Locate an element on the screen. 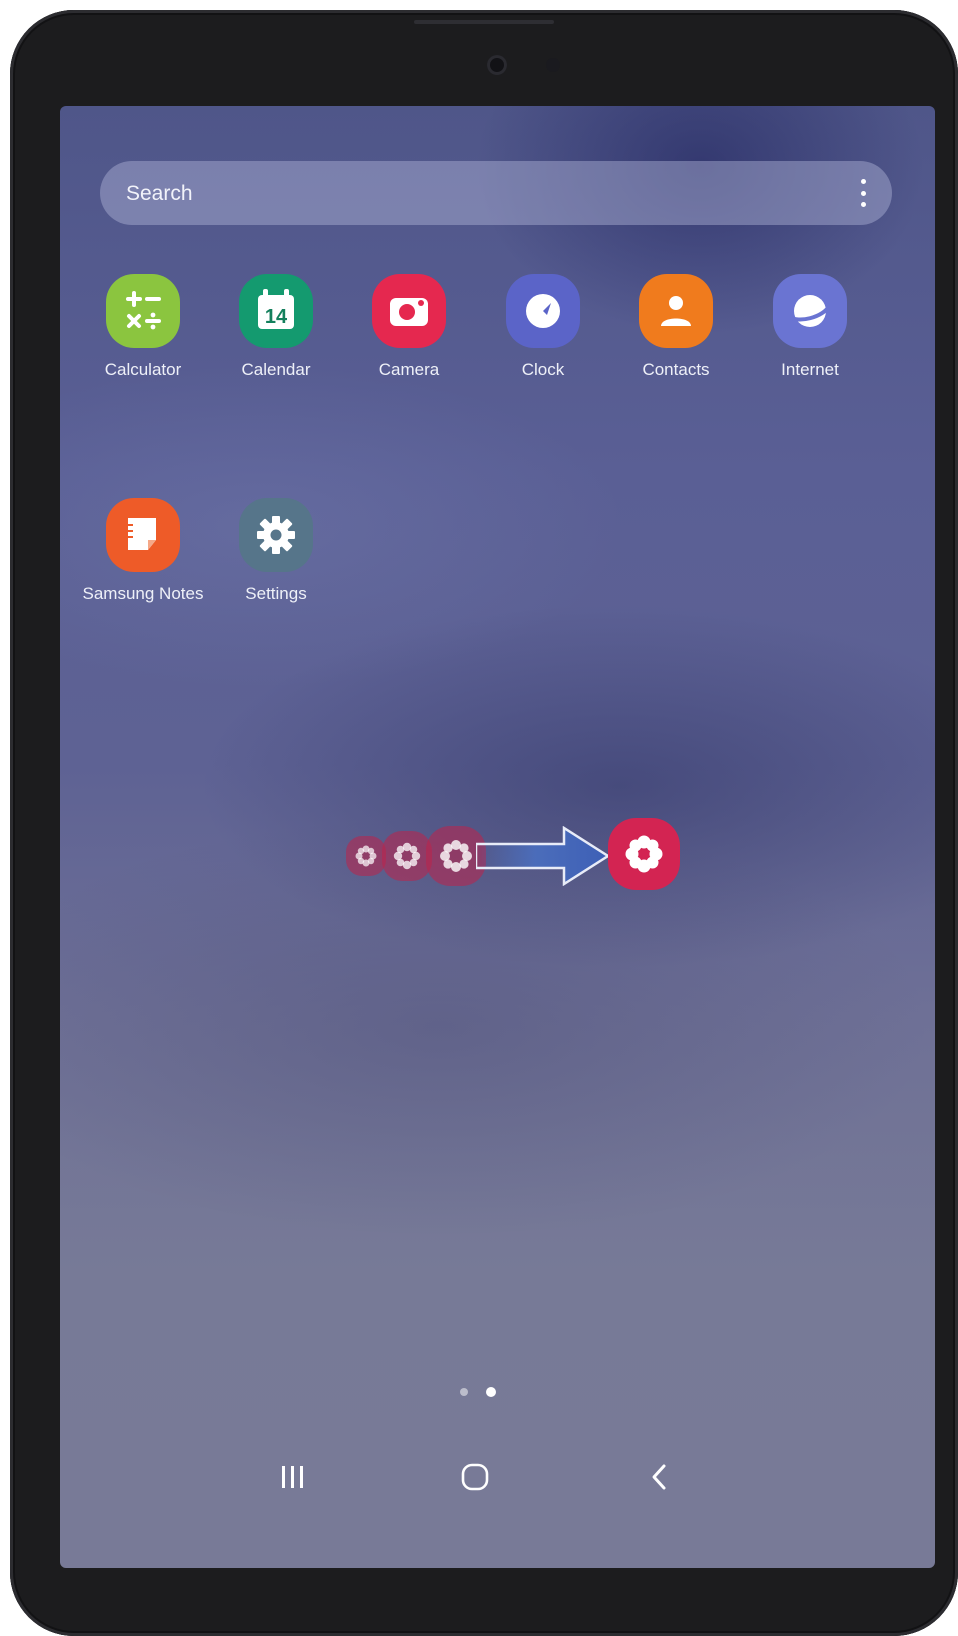 This screenshot has height=1636, width=958. app-samsung-notes: Samsung Notes is located at coordinates (143, 551).